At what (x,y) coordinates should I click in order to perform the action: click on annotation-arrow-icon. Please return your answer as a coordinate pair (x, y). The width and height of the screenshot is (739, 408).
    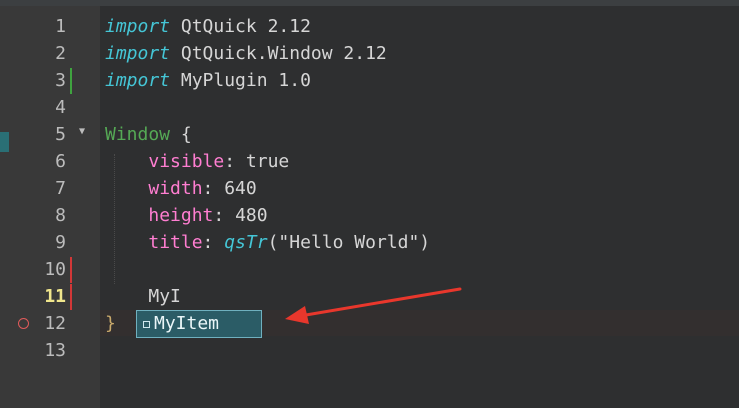
    Looking at the image, I should click on (373, 305).